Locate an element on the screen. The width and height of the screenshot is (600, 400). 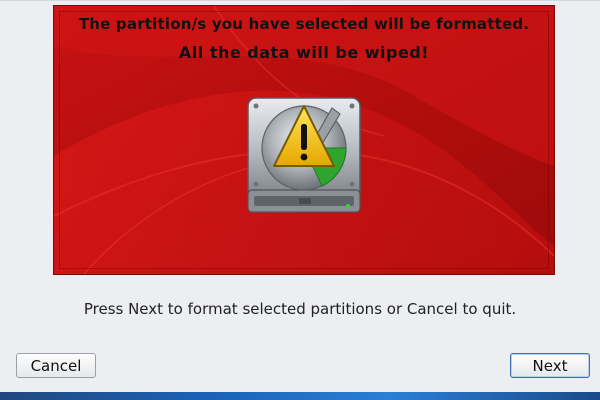
cancel-button: Cancel is located at coordinates (56, 365).